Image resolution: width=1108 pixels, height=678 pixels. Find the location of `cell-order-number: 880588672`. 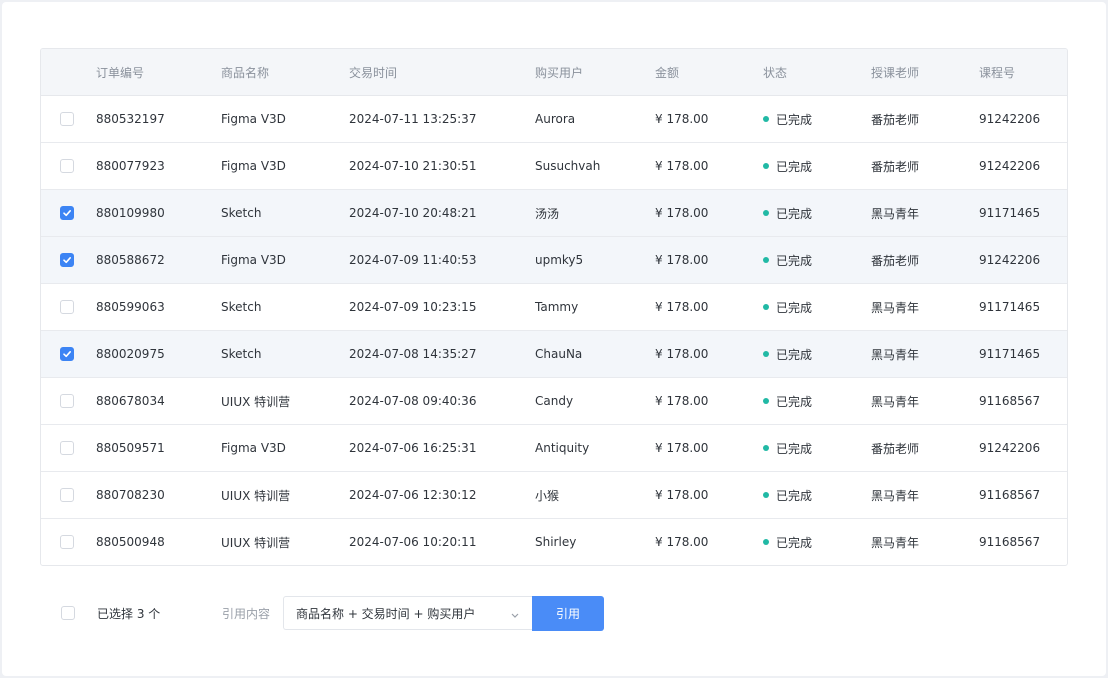

cell-order-number: 880588672 is located at coordinates (130, 260).